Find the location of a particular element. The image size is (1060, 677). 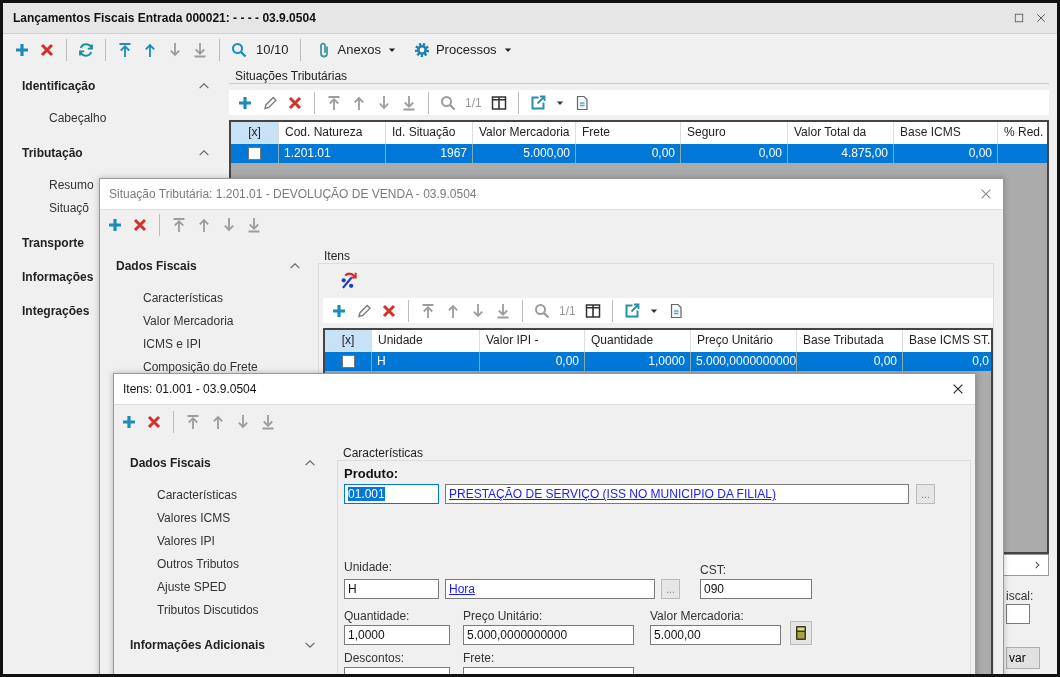

table-cell: 1,0000 is located at coordinates (666, 361).